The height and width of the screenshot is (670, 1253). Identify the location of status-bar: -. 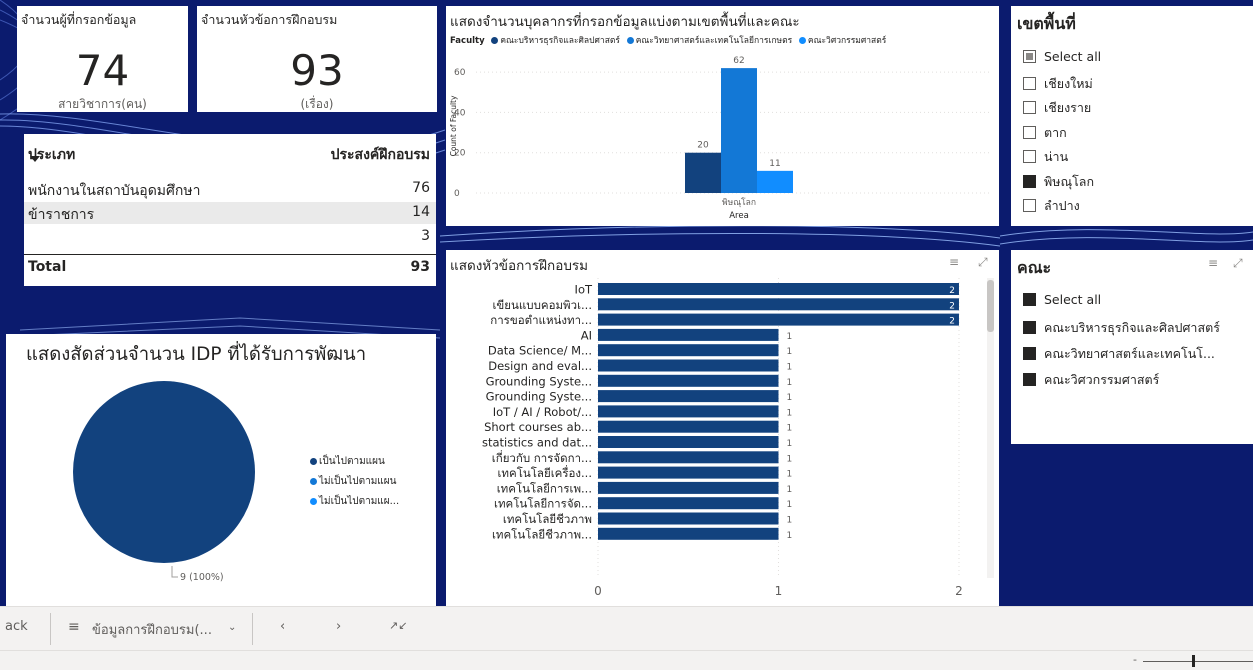
(626, 660).